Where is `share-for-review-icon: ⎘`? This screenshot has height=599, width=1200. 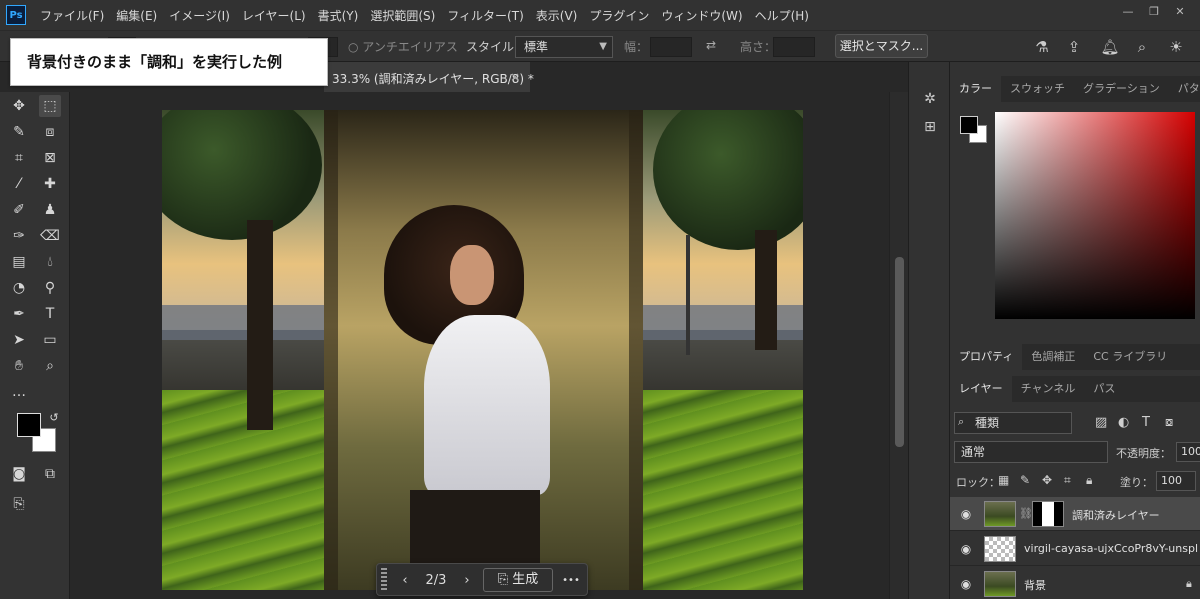 share-for-review-icon: ⎘ is located at coordinates (19, 504).